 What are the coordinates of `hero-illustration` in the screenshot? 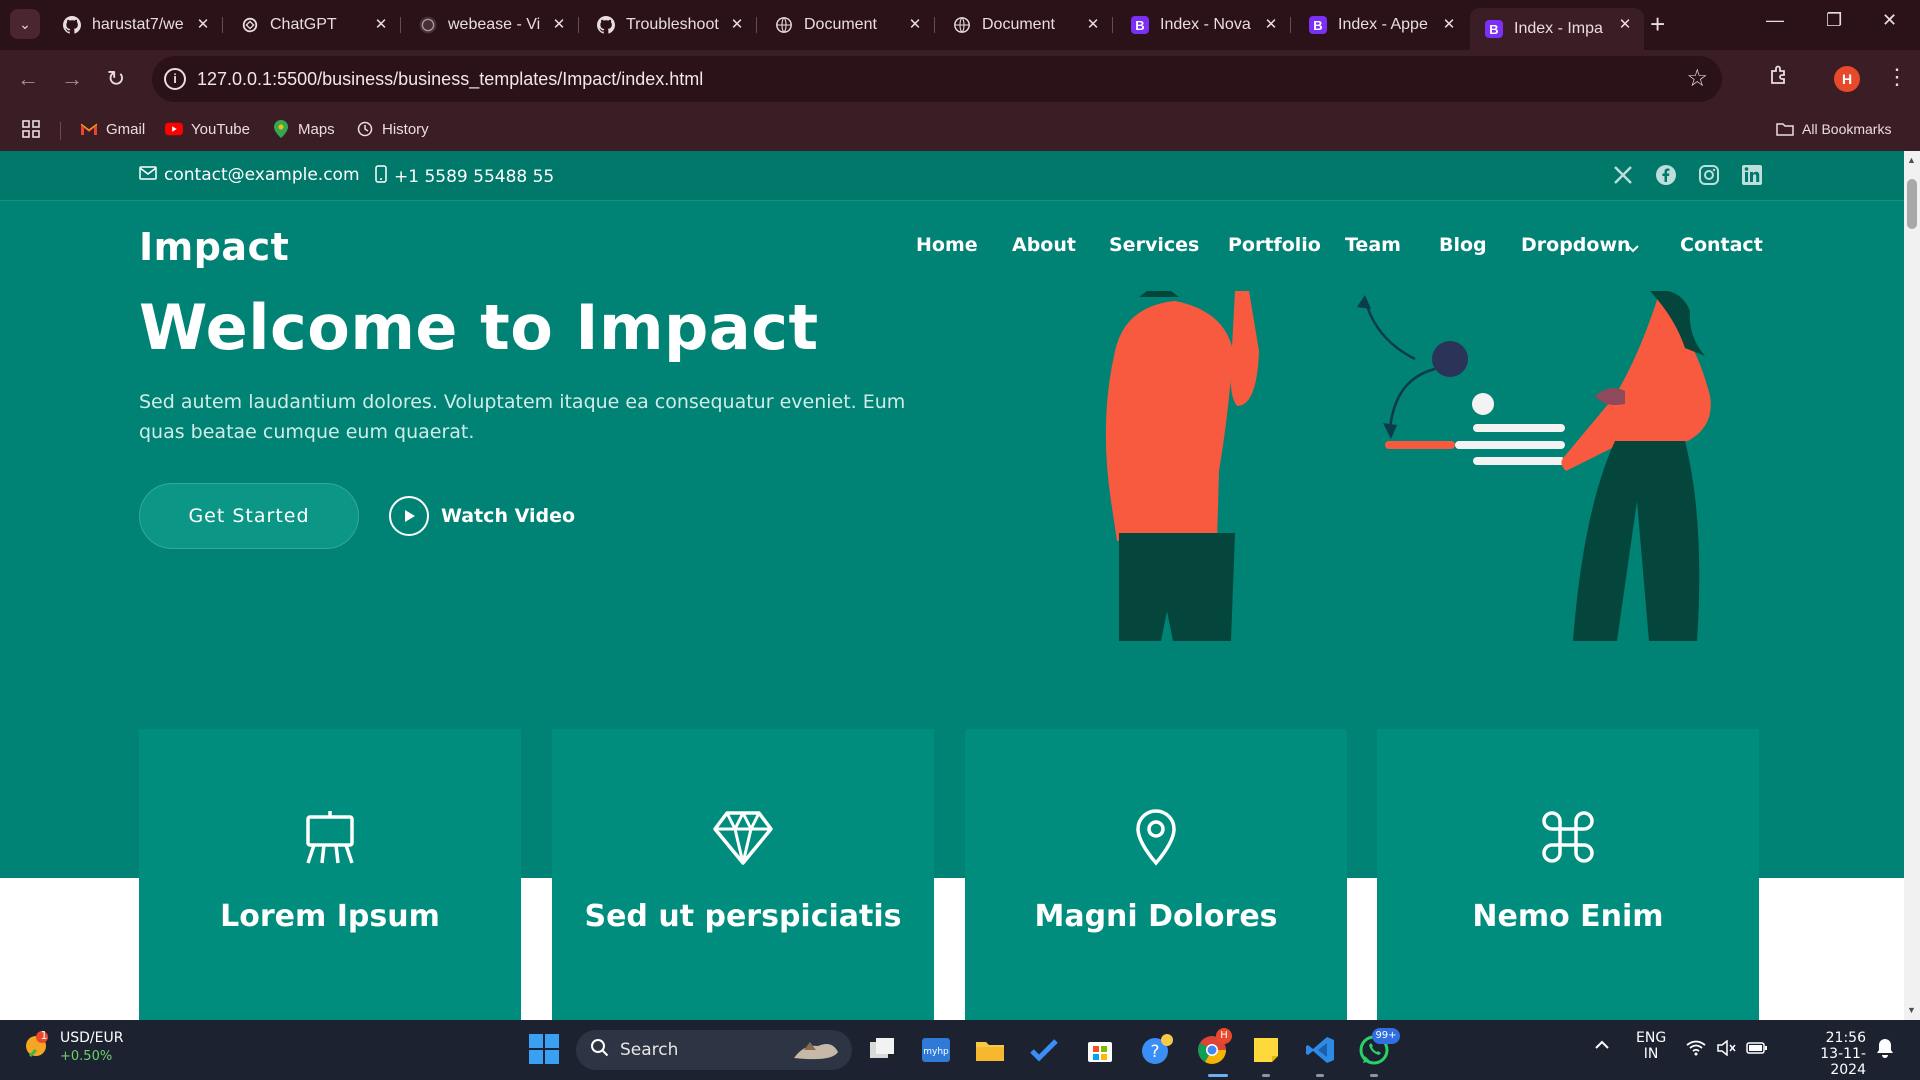 It's located at (1408, 466).